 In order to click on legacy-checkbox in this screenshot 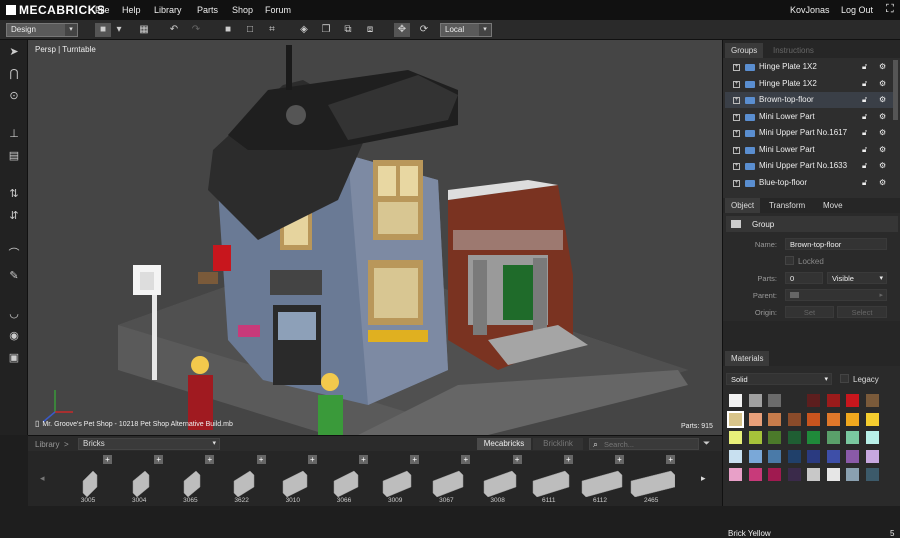, I will do `click(844, 378)`.